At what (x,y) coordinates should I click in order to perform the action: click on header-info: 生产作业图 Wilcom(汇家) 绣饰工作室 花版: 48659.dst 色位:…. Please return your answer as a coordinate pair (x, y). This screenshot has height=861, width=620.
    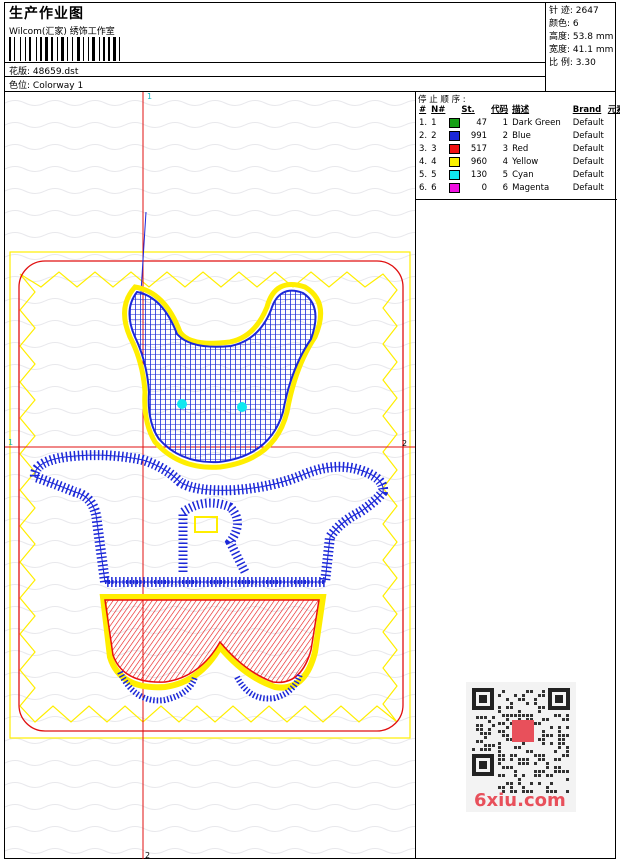
    Looking at the image, I should click on (275, 47).